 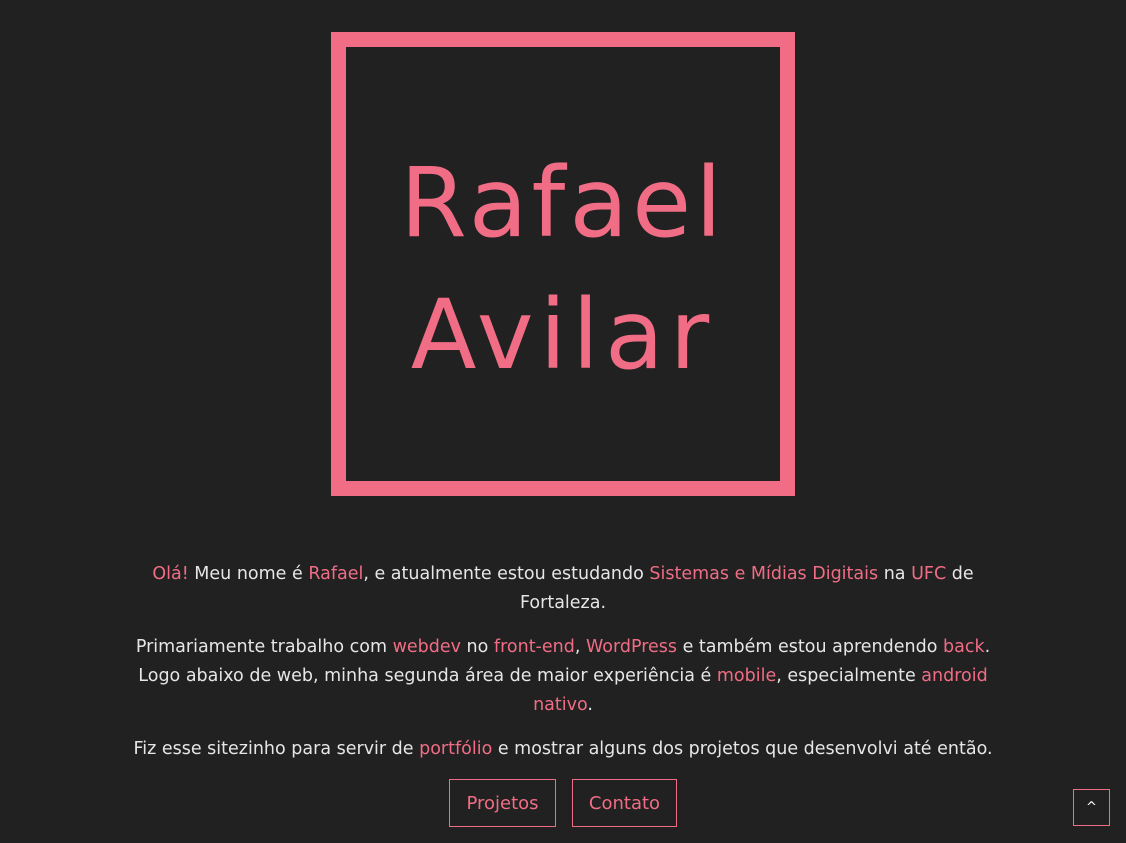 I want to click on logo-last-name: Avilar, so click(x=563, y=335).